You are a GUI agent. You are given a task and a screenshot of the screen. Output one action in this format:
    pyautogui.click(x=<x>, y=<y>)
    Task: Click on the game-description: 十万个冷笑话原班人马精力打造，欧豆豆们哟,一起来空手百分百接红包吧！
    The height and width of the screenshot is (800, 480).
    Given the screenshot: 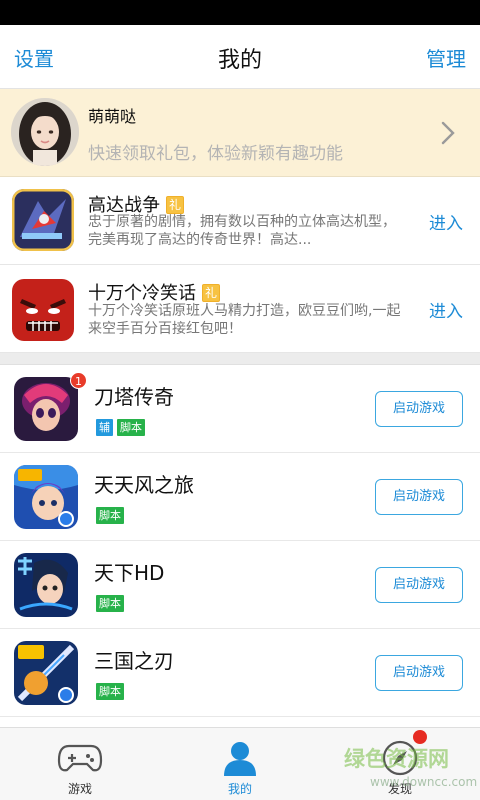 What is the action you would take?
    pyautogui.click(x=244, y=320)
    